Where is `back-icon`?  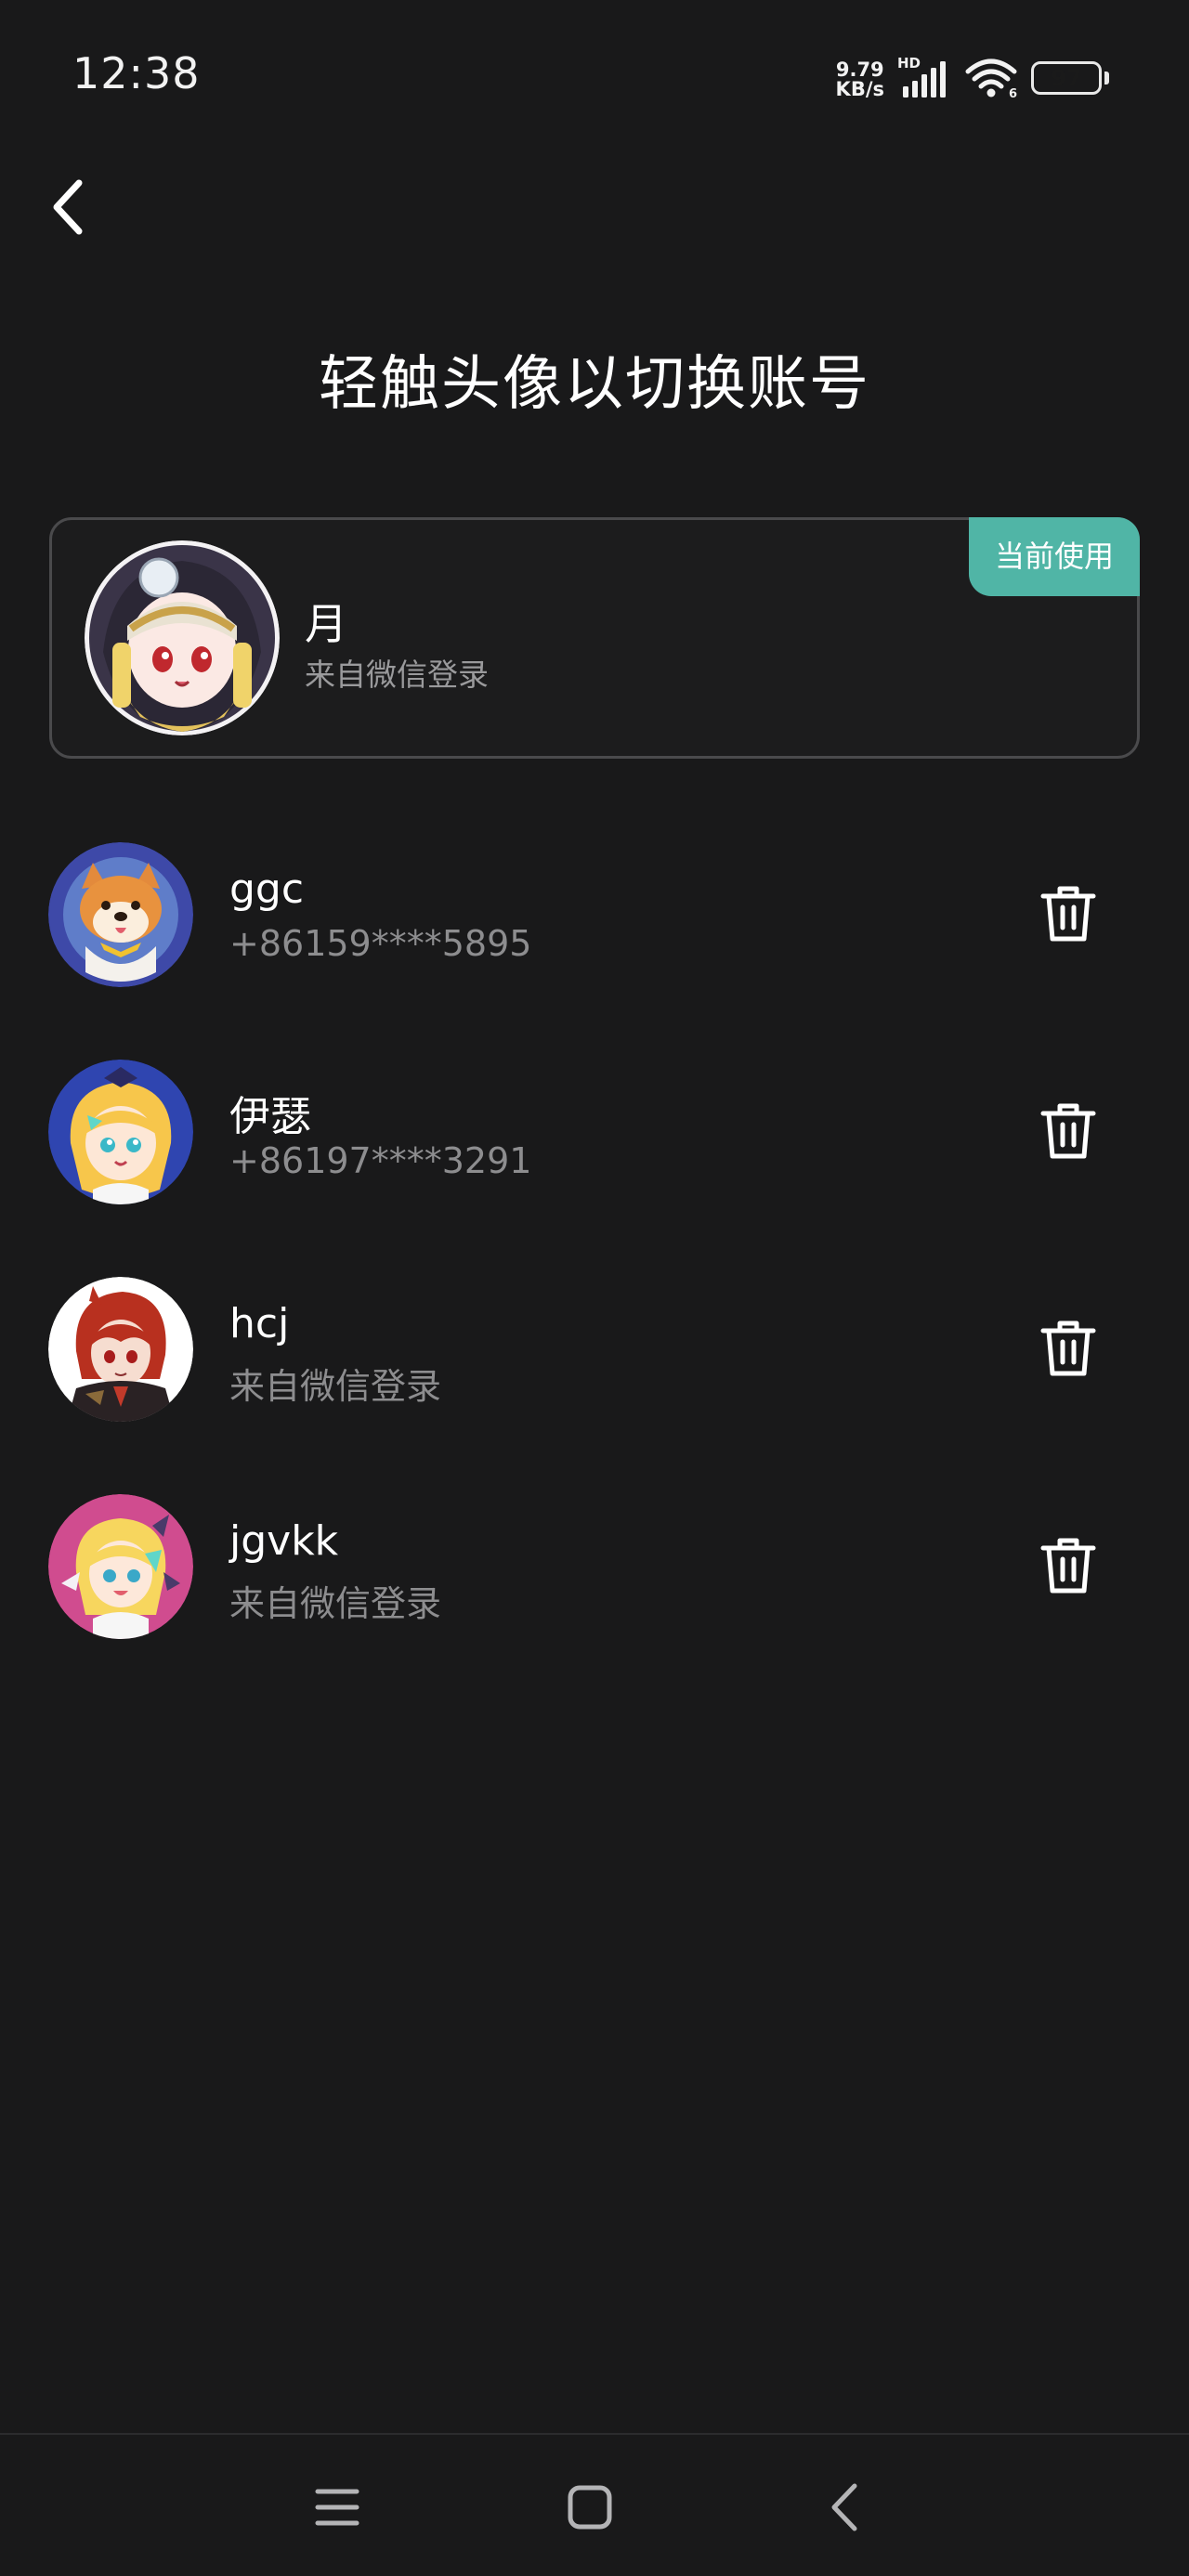
back-icon is located at coordinates (844, 2507).